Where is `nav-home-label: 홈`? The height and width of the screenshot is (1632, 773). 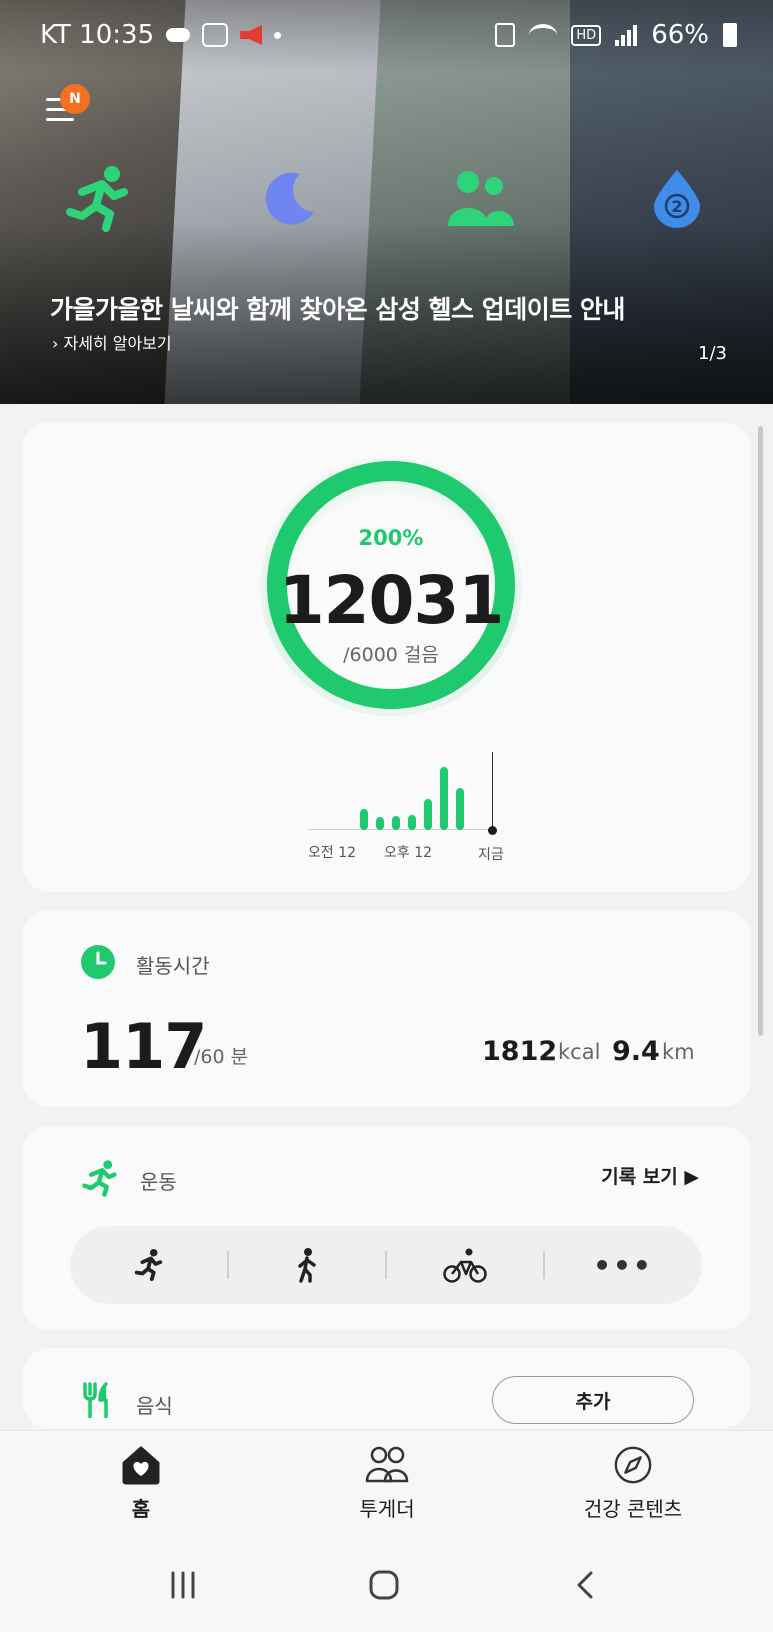 nav-home-label: 홈 is located at coordinates (141, 1509).